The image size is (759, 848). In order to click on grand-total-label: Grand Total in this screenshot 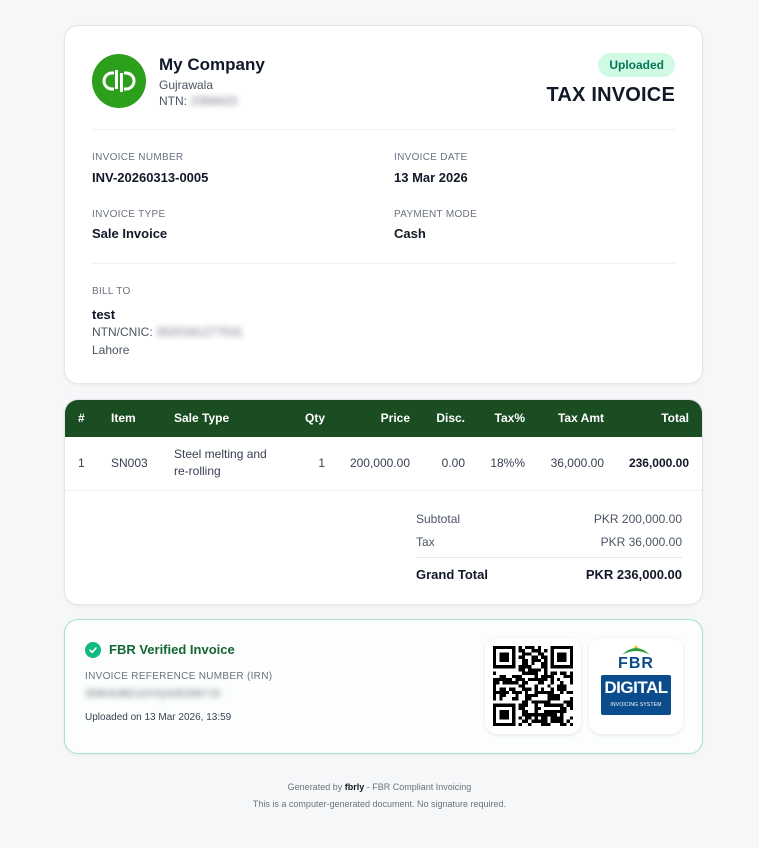, I will do `click(452, 574)`.